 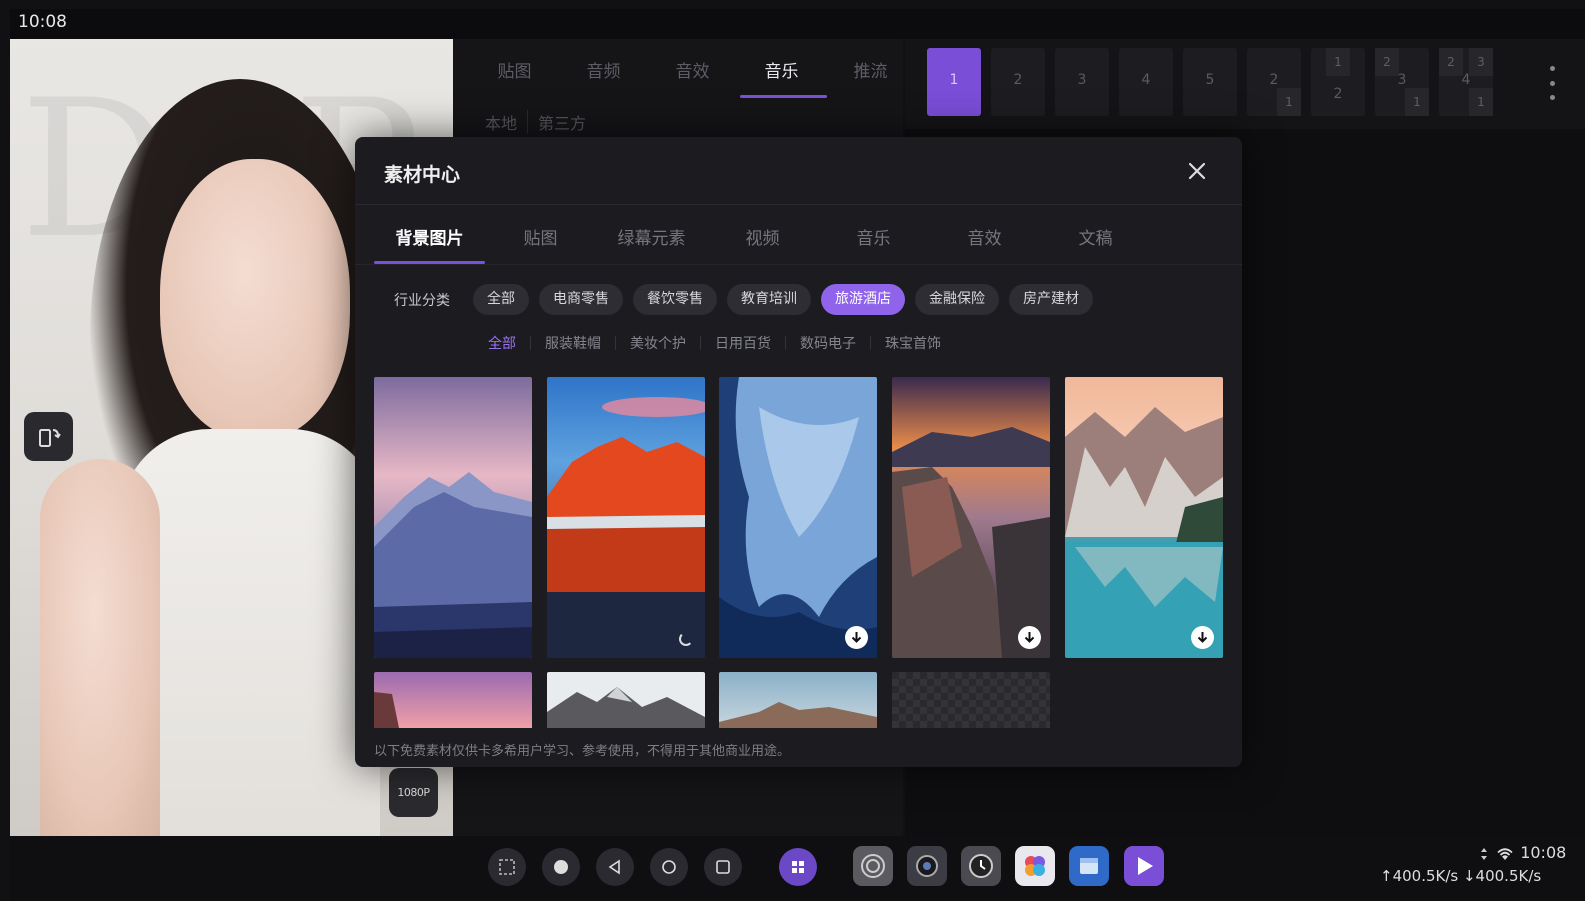 I want to click on chip-travel-hotel: 旅游酒店, so click(x=863, y=299).